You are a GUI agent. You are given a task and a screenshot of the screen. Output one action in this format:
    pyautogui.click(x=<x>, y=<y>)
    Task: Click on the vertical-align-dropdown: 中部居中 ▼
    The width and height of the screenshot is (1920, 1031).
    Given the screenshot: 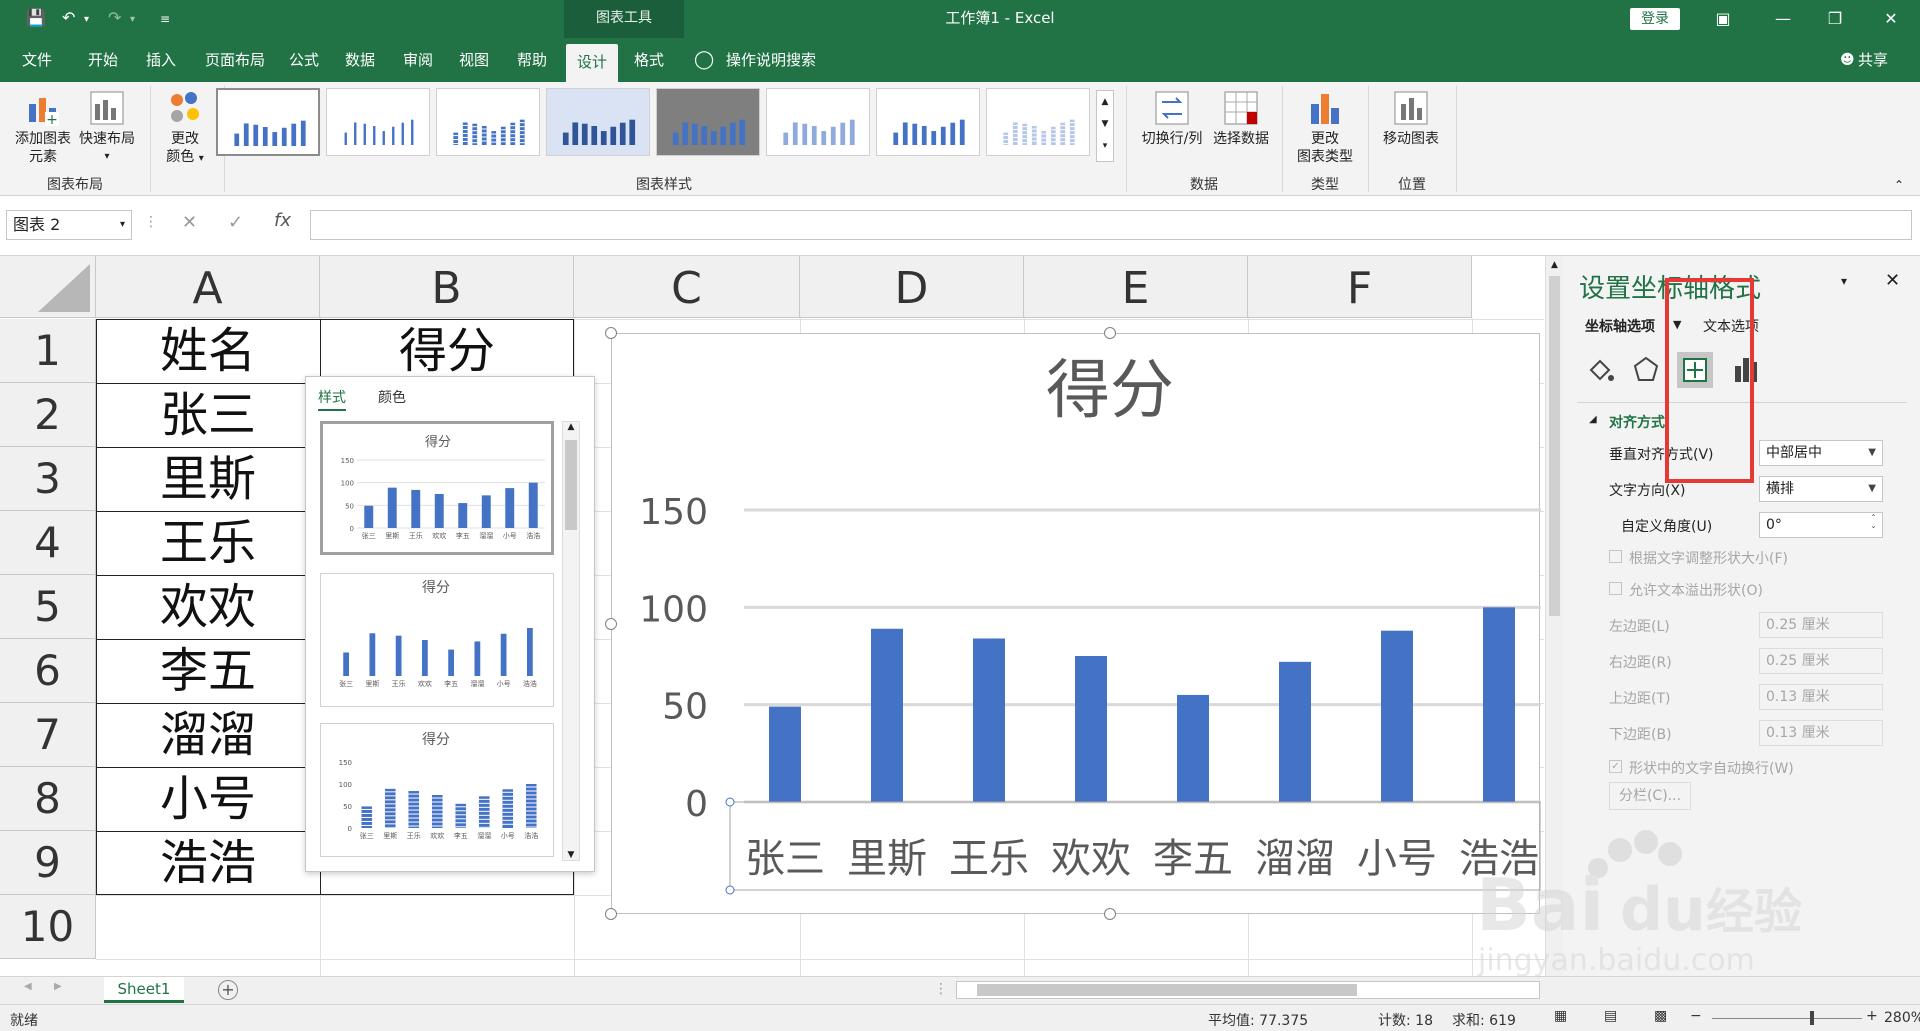 What is the action you would take?
    pyautogui.click(x=1821, y=453)
    